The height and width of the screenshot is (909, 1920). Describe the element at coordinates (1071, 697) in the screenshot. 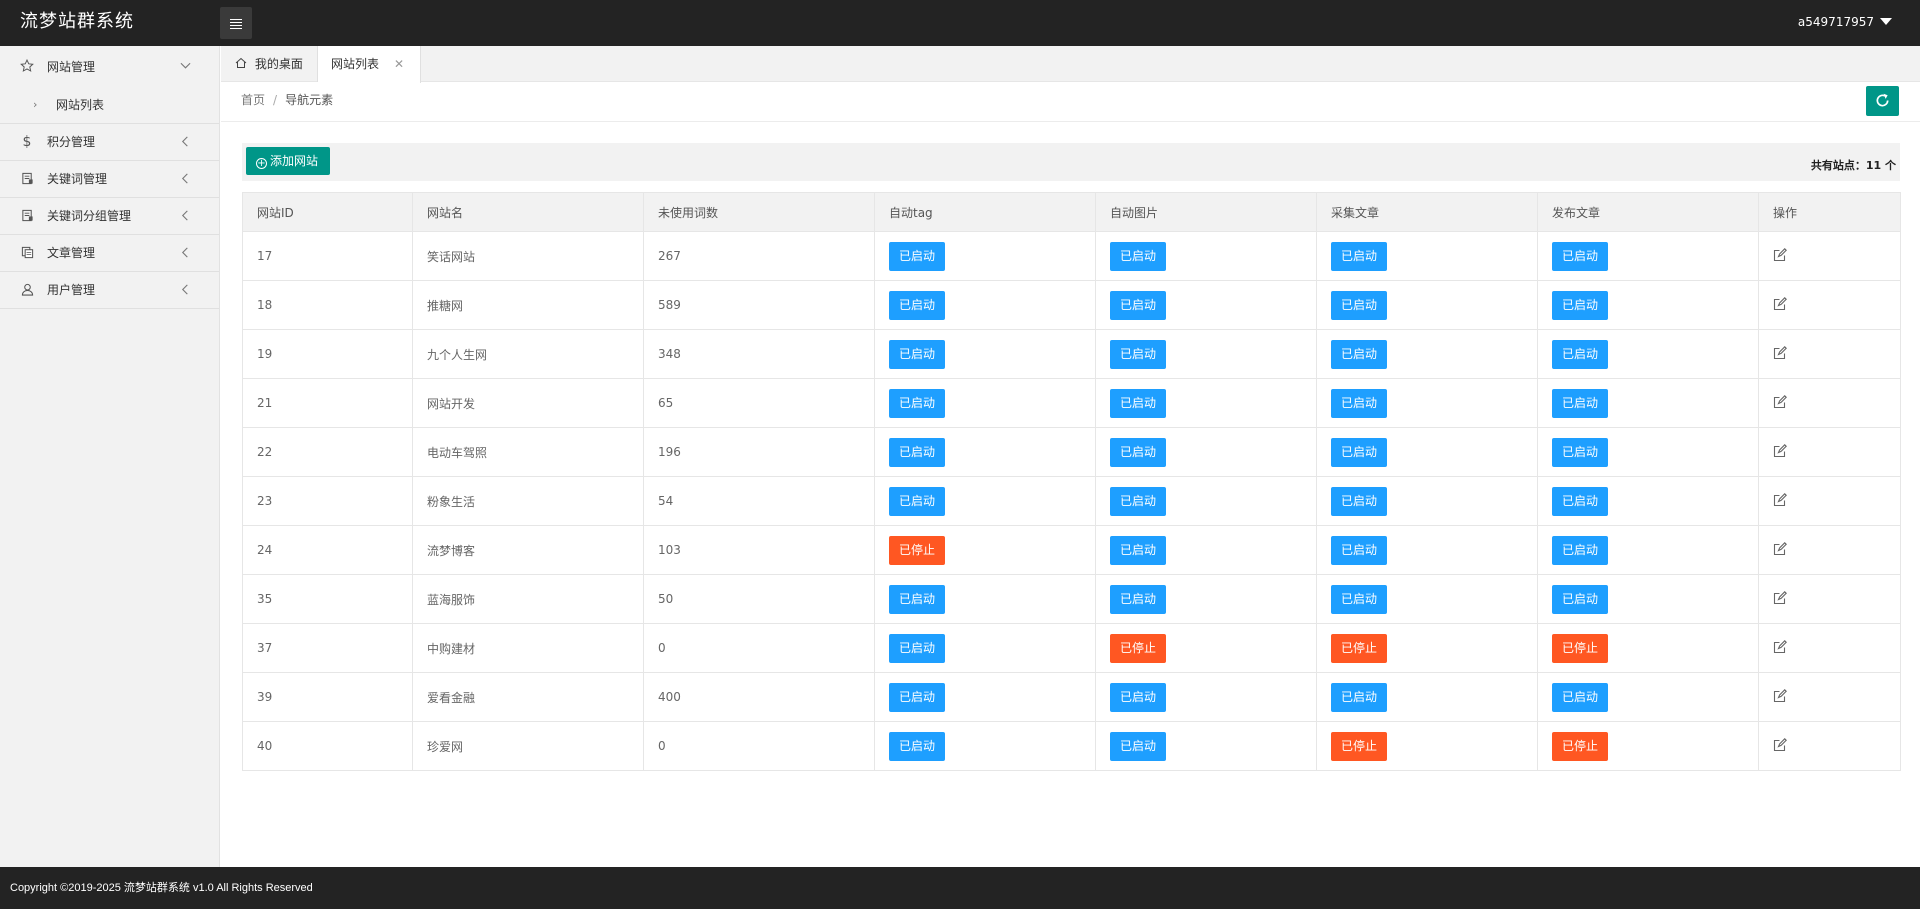

I see `table-row: 39 爱看金融 400 已启动 已启动 已启动 已启动` at that location.